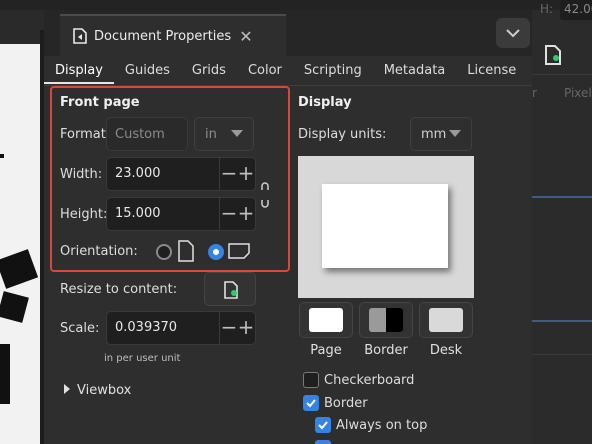 The image size is (592, 444). What do you see at coordinates (138, 173) in the screenshot?
I see `width-value: 23.000` at bounding box center [138, 173].